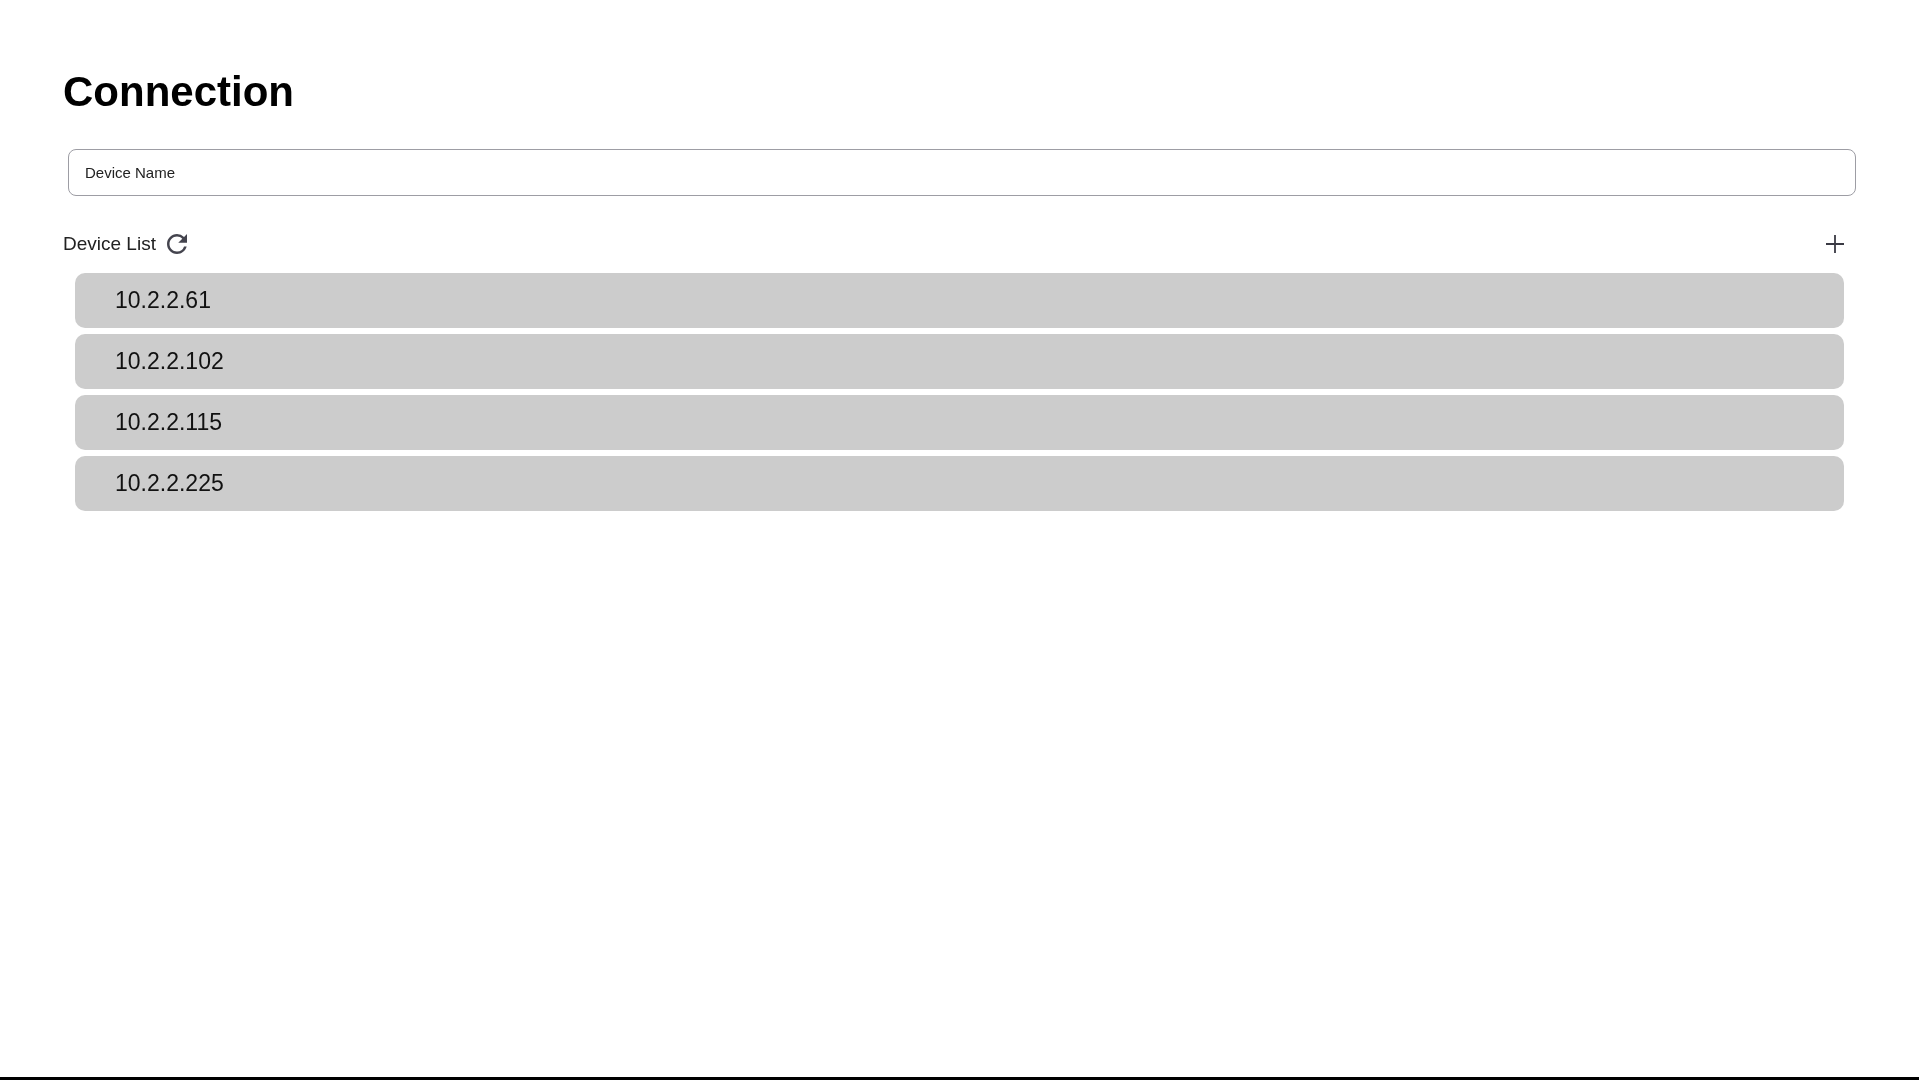 This screenshot has height=1080, width=1919. I want to click on page-title: Connection, so click(178, 92).